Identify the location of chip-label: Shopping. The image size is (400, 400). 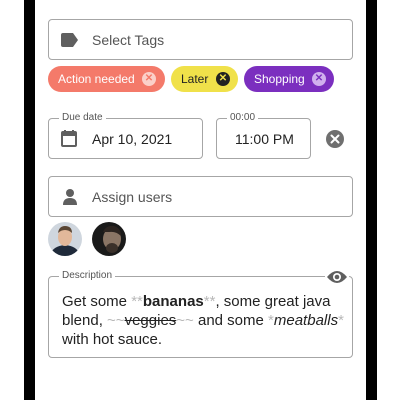
(279, 79).